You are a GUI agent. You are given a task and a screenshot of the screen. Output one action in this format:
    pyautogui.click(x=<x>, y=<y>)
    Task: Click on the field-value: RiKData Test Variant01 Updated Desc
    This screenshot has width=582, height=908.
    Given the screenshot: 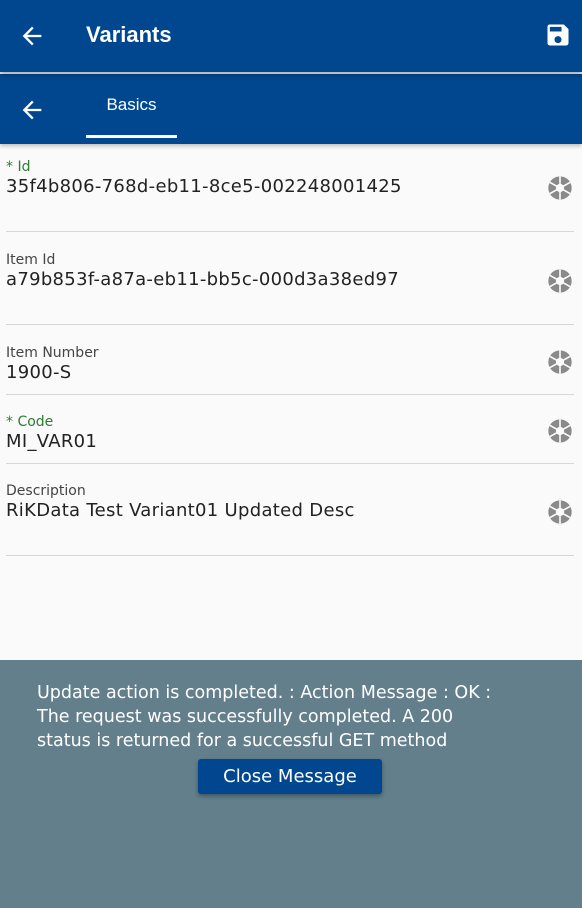 What is the action you would take?
    pyautogui.click(x=180, y=510)
    